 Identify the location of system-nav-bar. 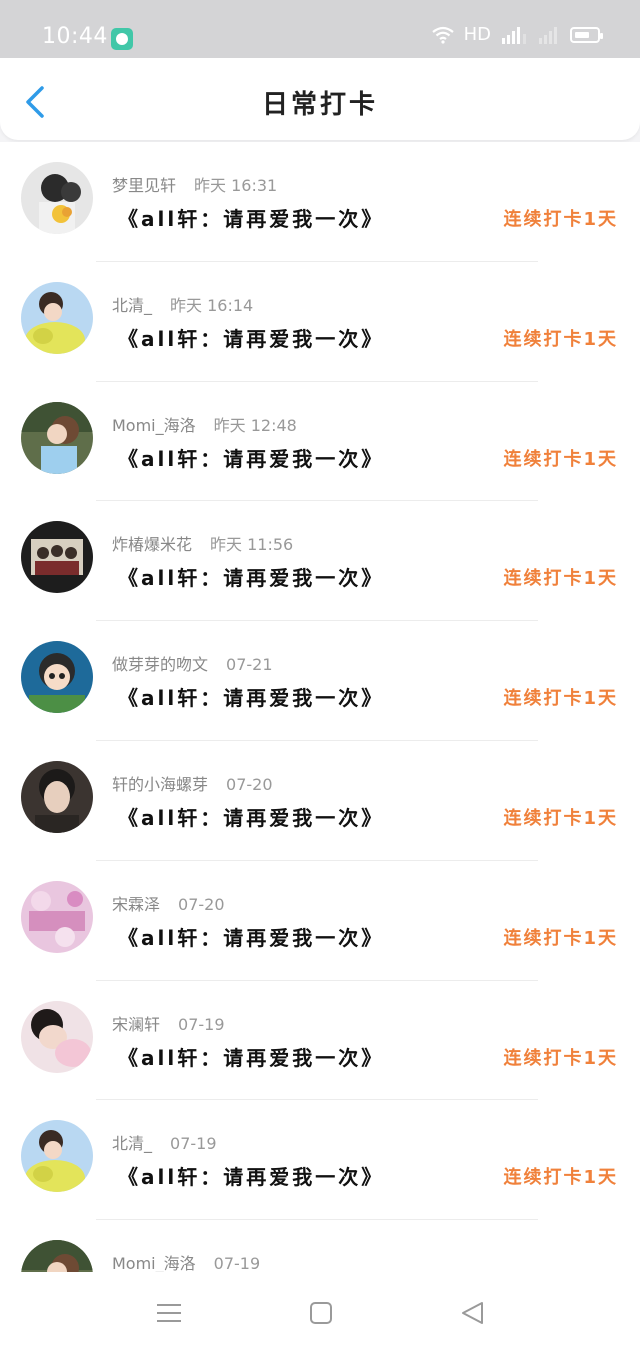
(320, 1311).